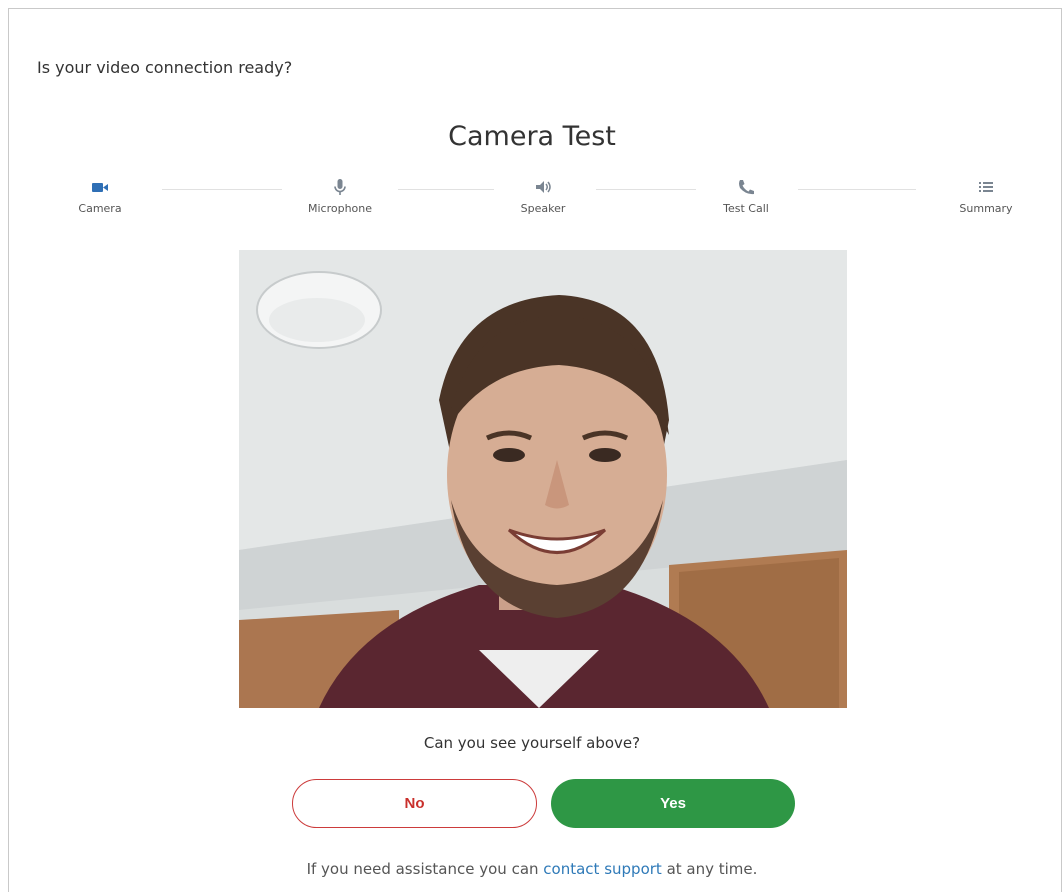 This screenshot has height=892, width=1064. Describe the element at coordinates (100, 208) in the screenshot. I see `step-label: Camera` at that location.